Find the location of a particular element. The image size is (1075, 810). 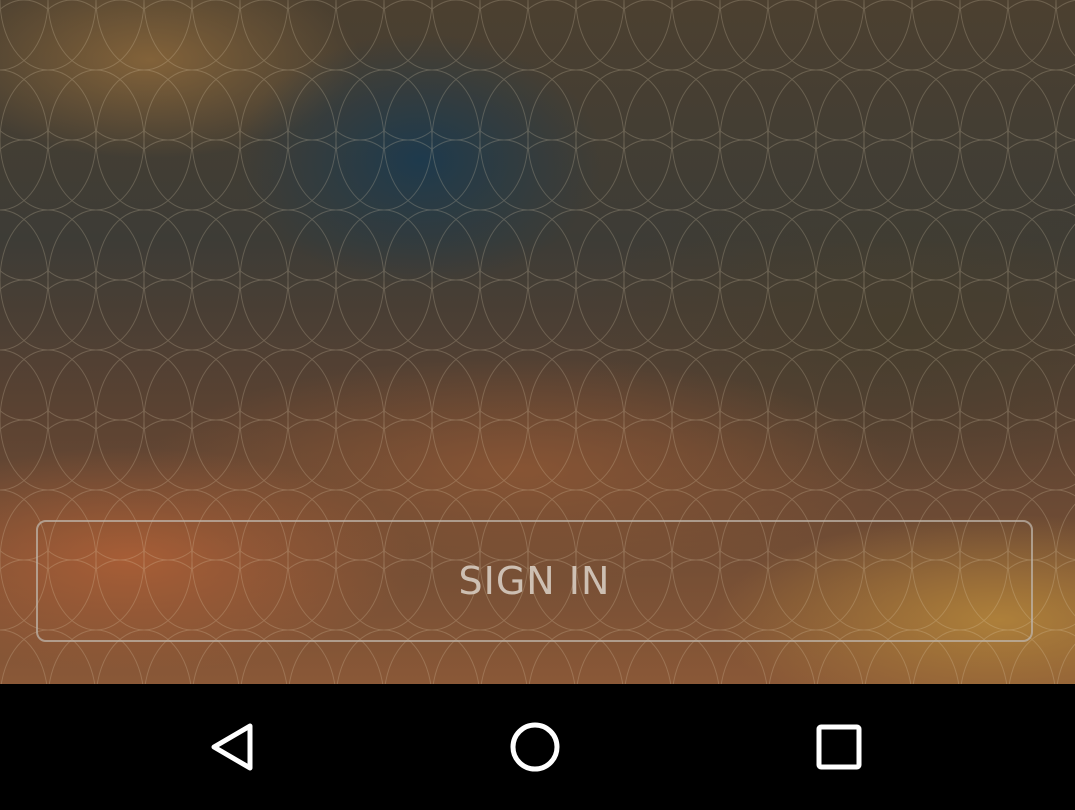

recents-icon is located at coordinates (839, 747).